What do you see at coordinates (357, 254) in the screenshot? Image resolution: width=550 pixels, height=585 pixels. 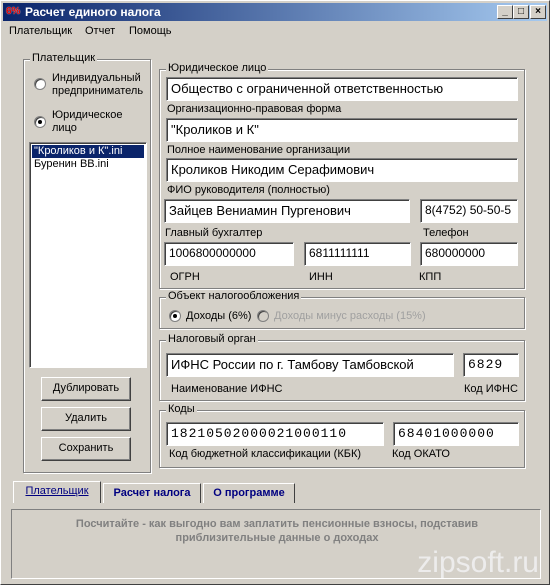 I see `inn-field: 6811111111` at bounding box center [357, 254].